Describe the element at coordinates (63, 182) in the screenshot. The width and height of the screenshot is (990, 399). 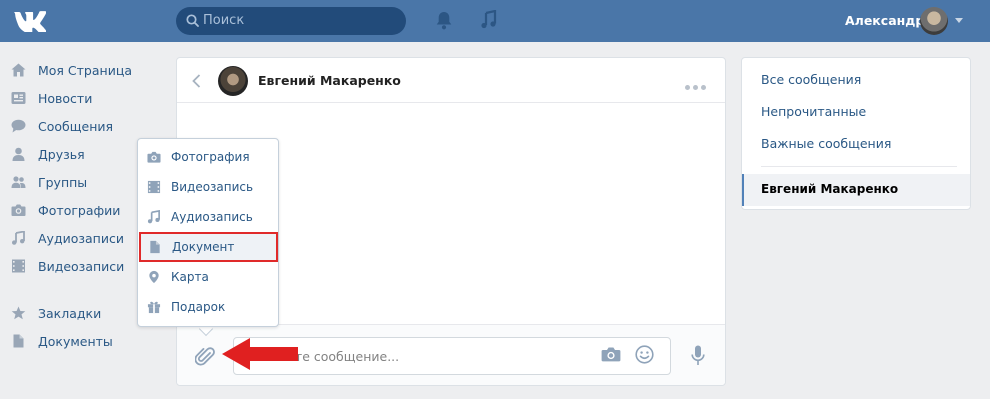
I see `sidebar-item-label: Группы` at that location.